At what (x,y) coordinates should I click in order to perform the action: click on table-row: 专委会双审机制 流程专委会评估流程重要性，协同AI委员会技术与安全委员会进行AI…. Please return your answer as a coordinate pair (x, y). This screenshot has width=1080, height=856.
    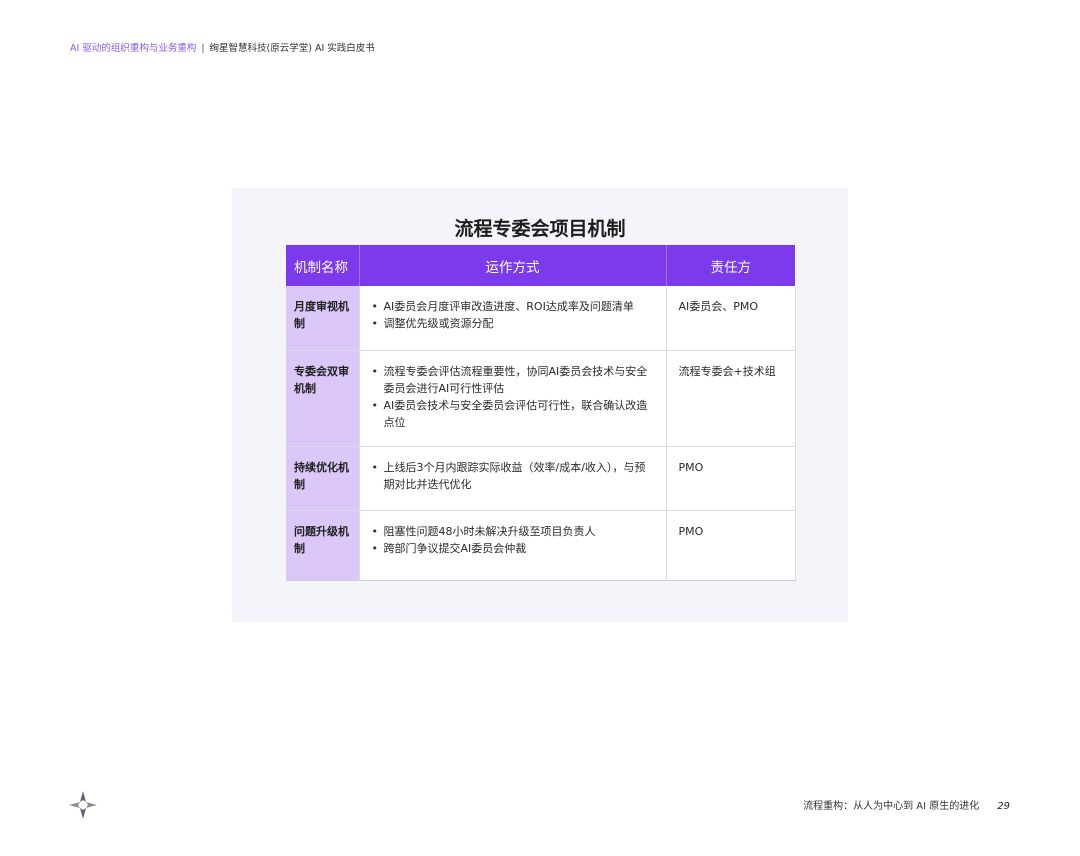
    Looking at the image, I should click on (541, 398).